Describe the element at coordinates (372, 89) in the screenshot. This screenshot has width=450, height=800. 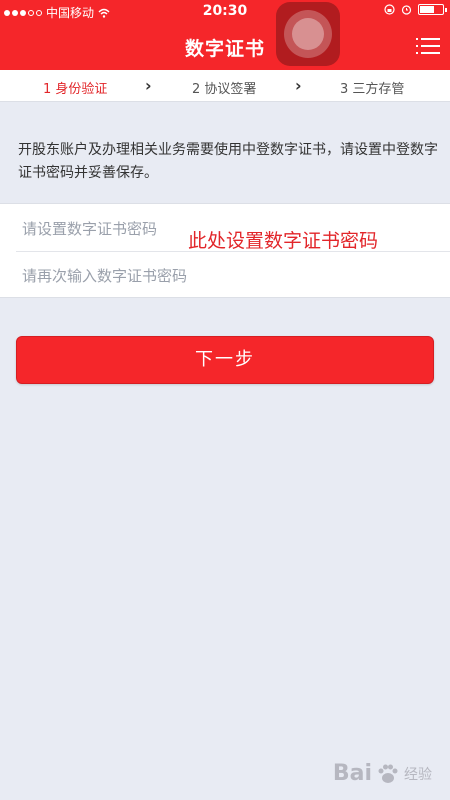
I see `step-third-party-custody: 3 三方存管` at that location.